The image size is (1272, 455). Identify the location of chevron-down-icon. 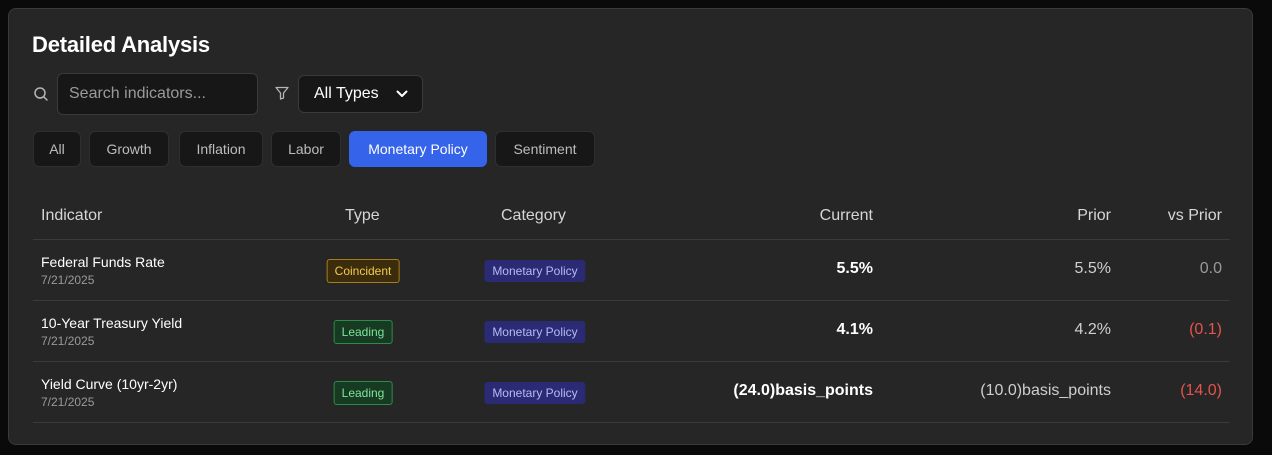
(402, 93).